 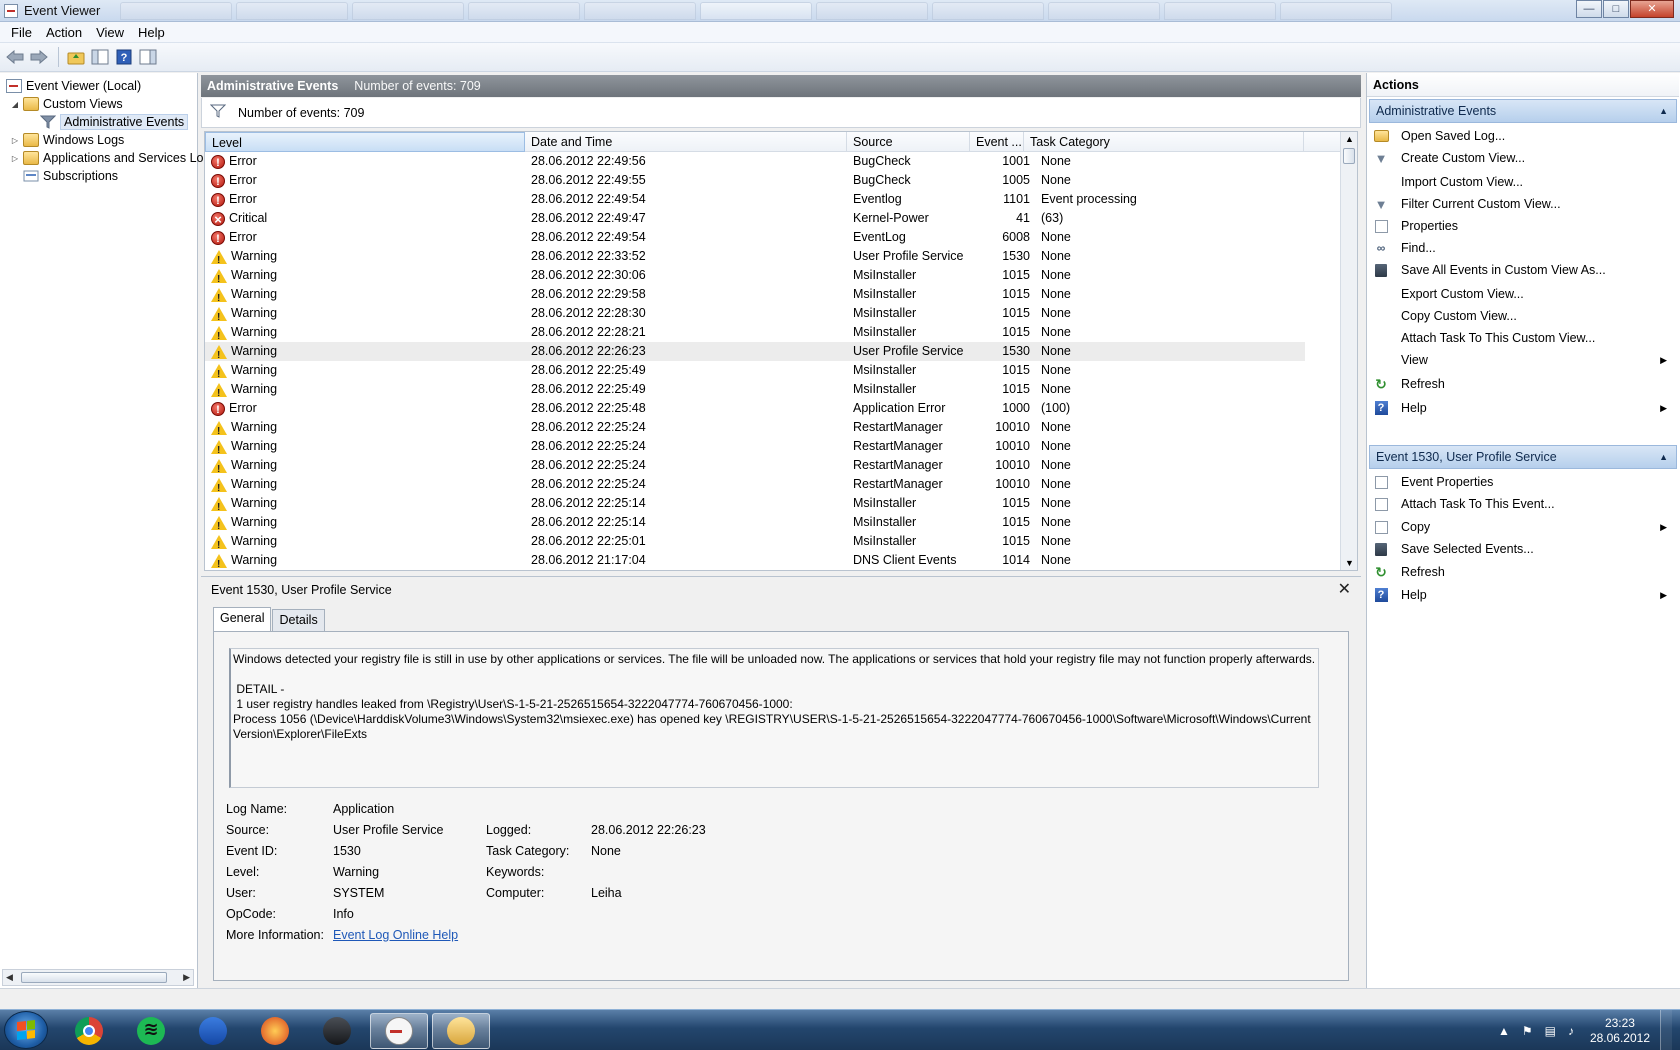 What do you see at coordinates (1666, 1030) in the screenshot?
I see `show-desktop-button` at bounding box center [1666, 1030].